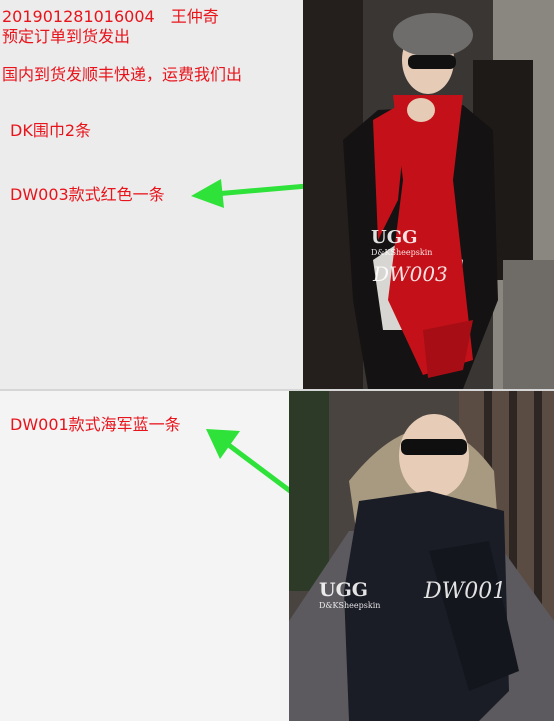  I want to click on item-label-dw003: DW003款式红色一条, so click(87, 194).